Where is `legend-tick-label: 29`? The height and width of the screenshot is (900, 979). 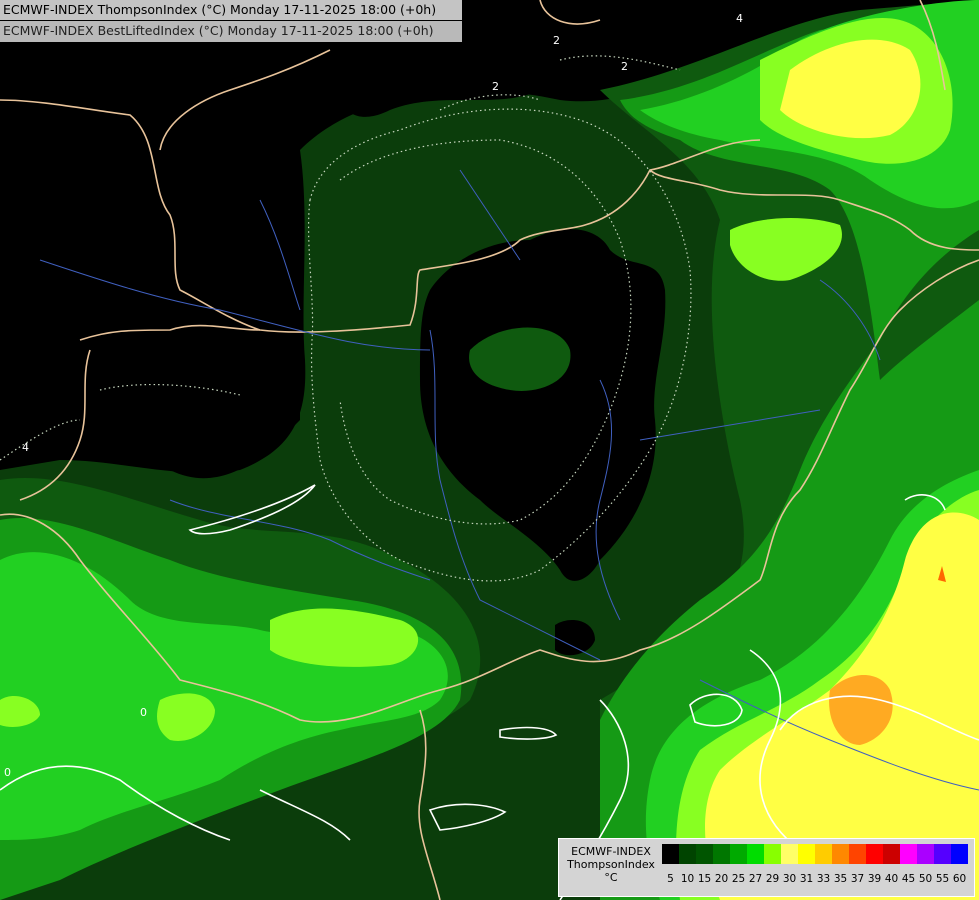
legend-tick-label: 29 is located at coordinates (772, 879).